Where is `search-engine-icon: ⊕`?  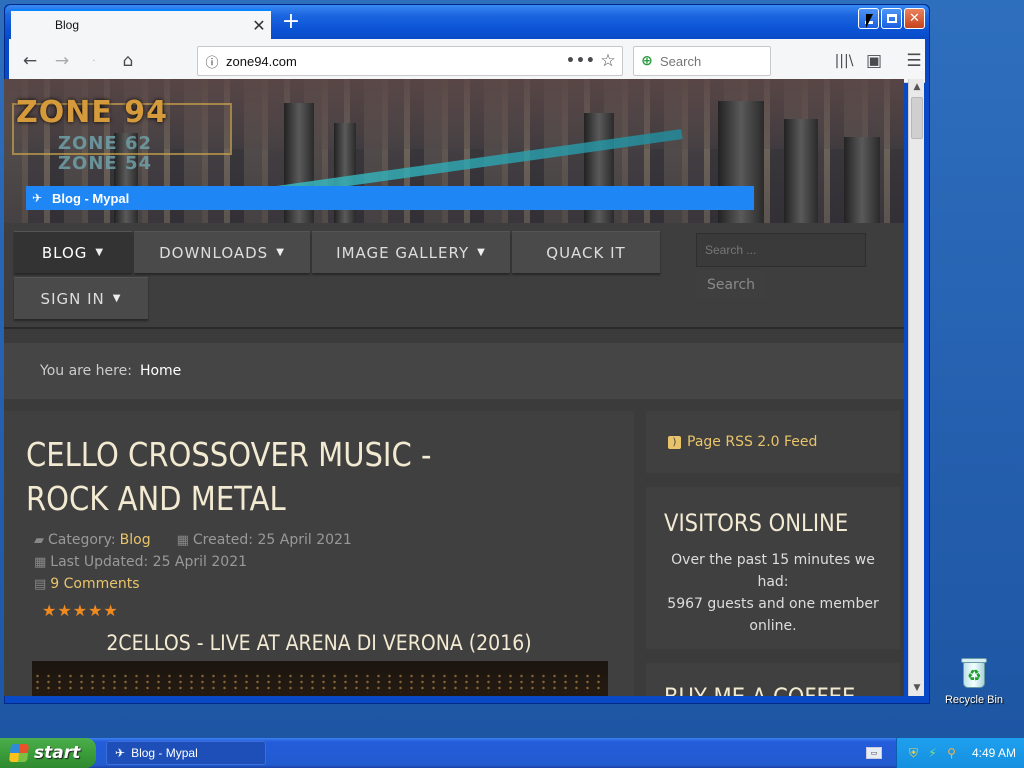
search-engine-icon: ⊕ is located at coordinates (647, 61).